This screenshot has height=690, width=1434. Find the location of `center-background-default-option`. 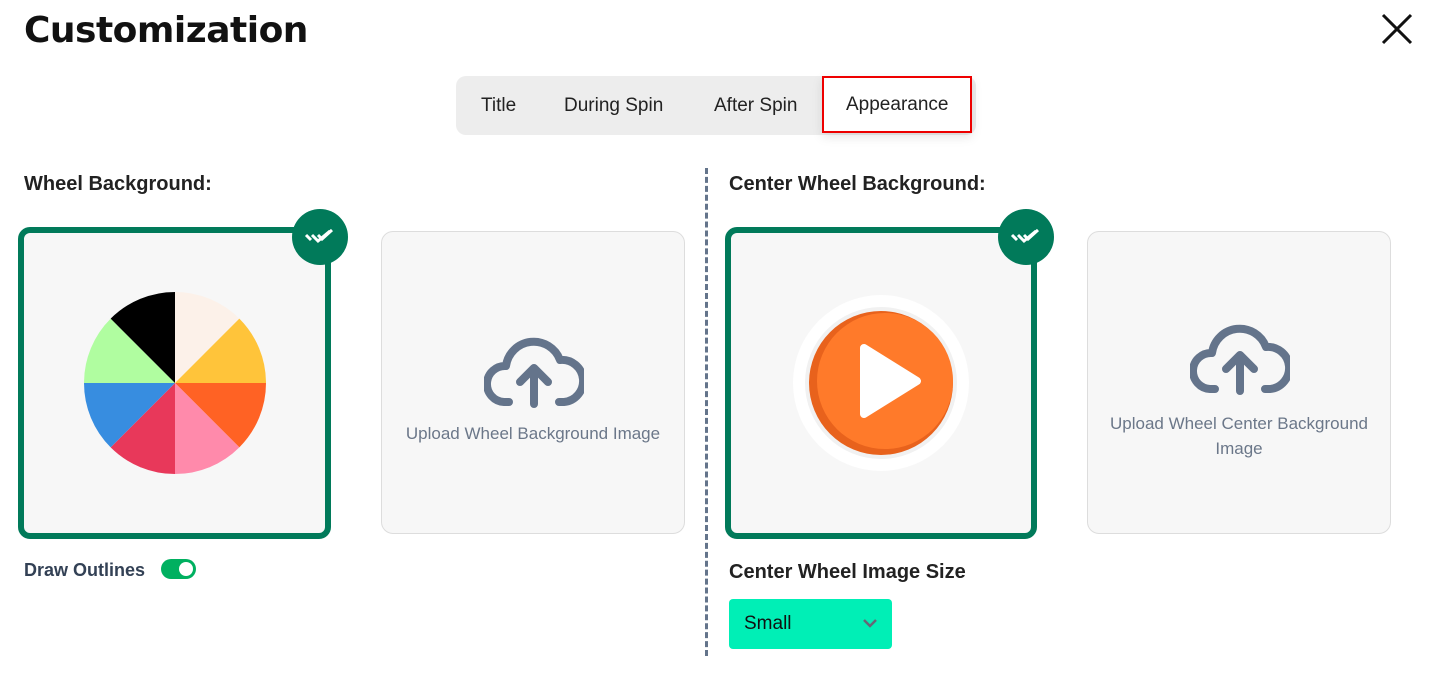

center-background-default-option is located at coordinates (881, 383).